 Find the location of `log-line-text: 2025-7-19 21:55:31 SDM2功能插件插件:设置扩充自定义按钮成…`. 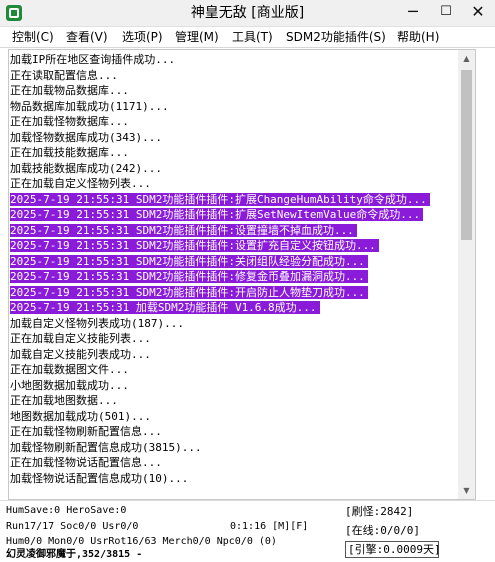

log-line-text: 2025-7-19 21:55:31 SDM2功能插件插件:设置扩充自定义按钮成… is located at coordinates (194, 245).